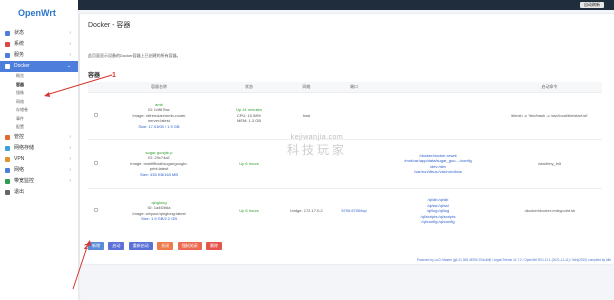 This screenshot has height=300, width=614. I want to click on col-port: 端口, so click(354, 87).